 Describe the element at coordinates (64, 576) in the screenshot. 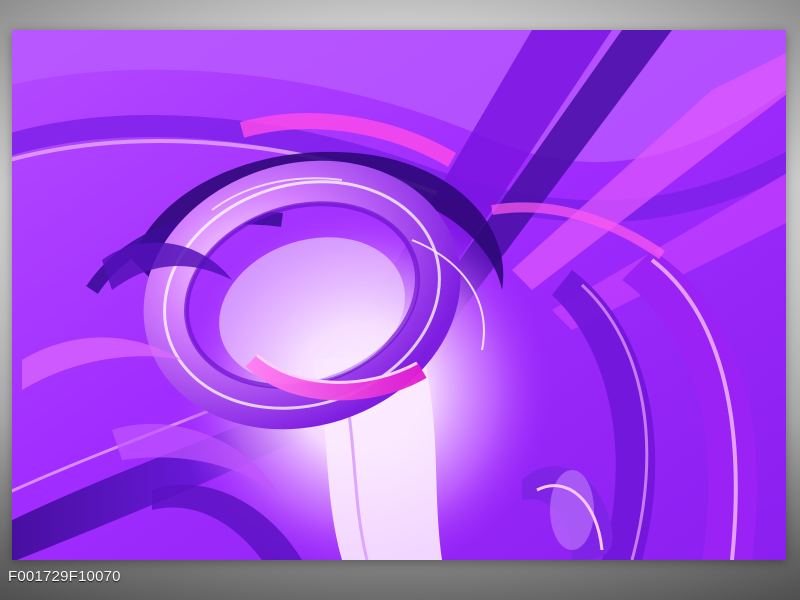

I see `product-code-label: F001729F10070` at that location.